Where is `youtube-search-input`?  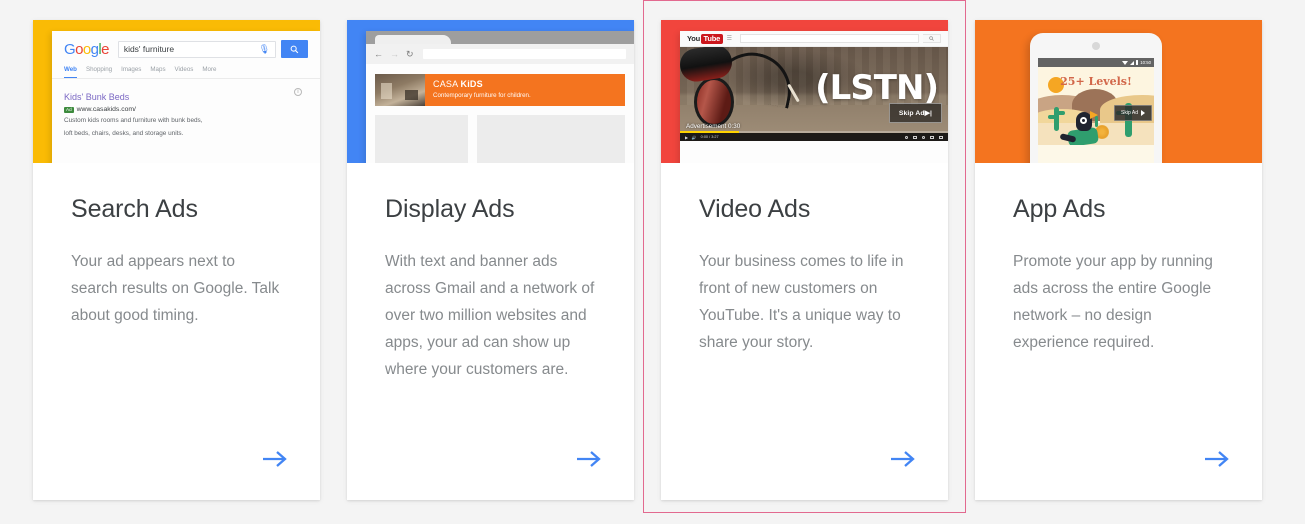 youtube-search-input is located at coordinates (829, 38).